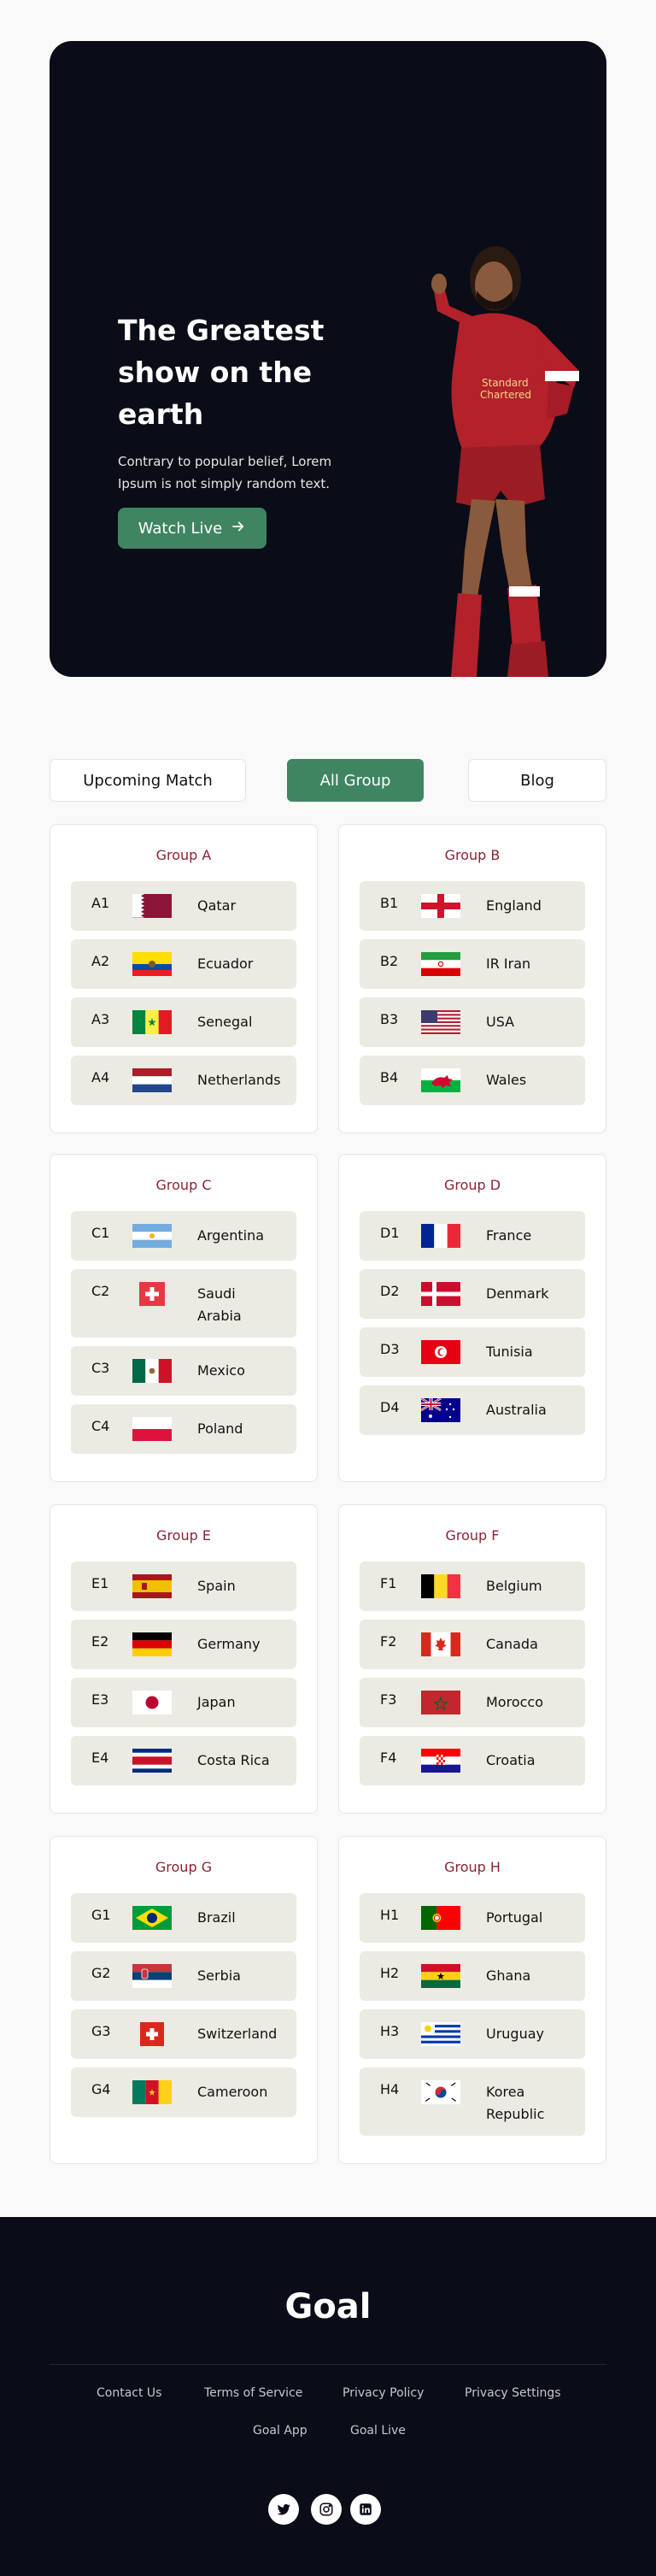 This screenshot has height=2576, width=656. I want to click on team-name: Spain, so click(216, 1586).